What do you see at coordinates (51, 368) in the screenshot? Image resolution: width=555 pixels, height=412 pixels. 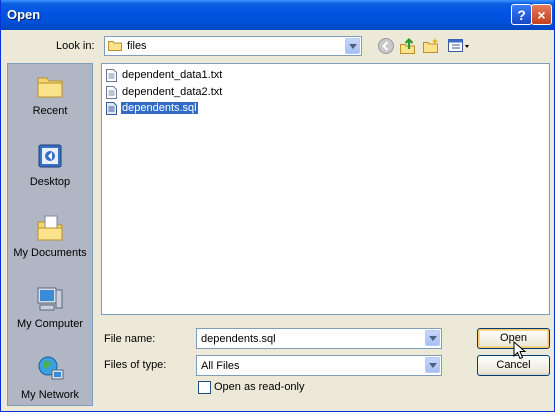 I see `my-network-icon` at bounding box center [51, 368].